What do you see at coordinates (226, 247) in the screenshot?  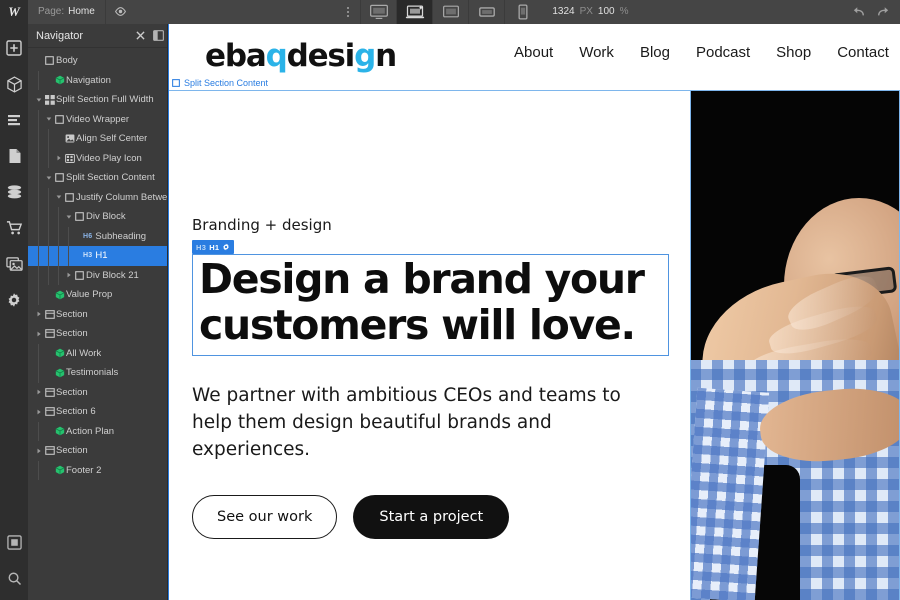 I see `gear-icon` at bounding box center [226, 247].